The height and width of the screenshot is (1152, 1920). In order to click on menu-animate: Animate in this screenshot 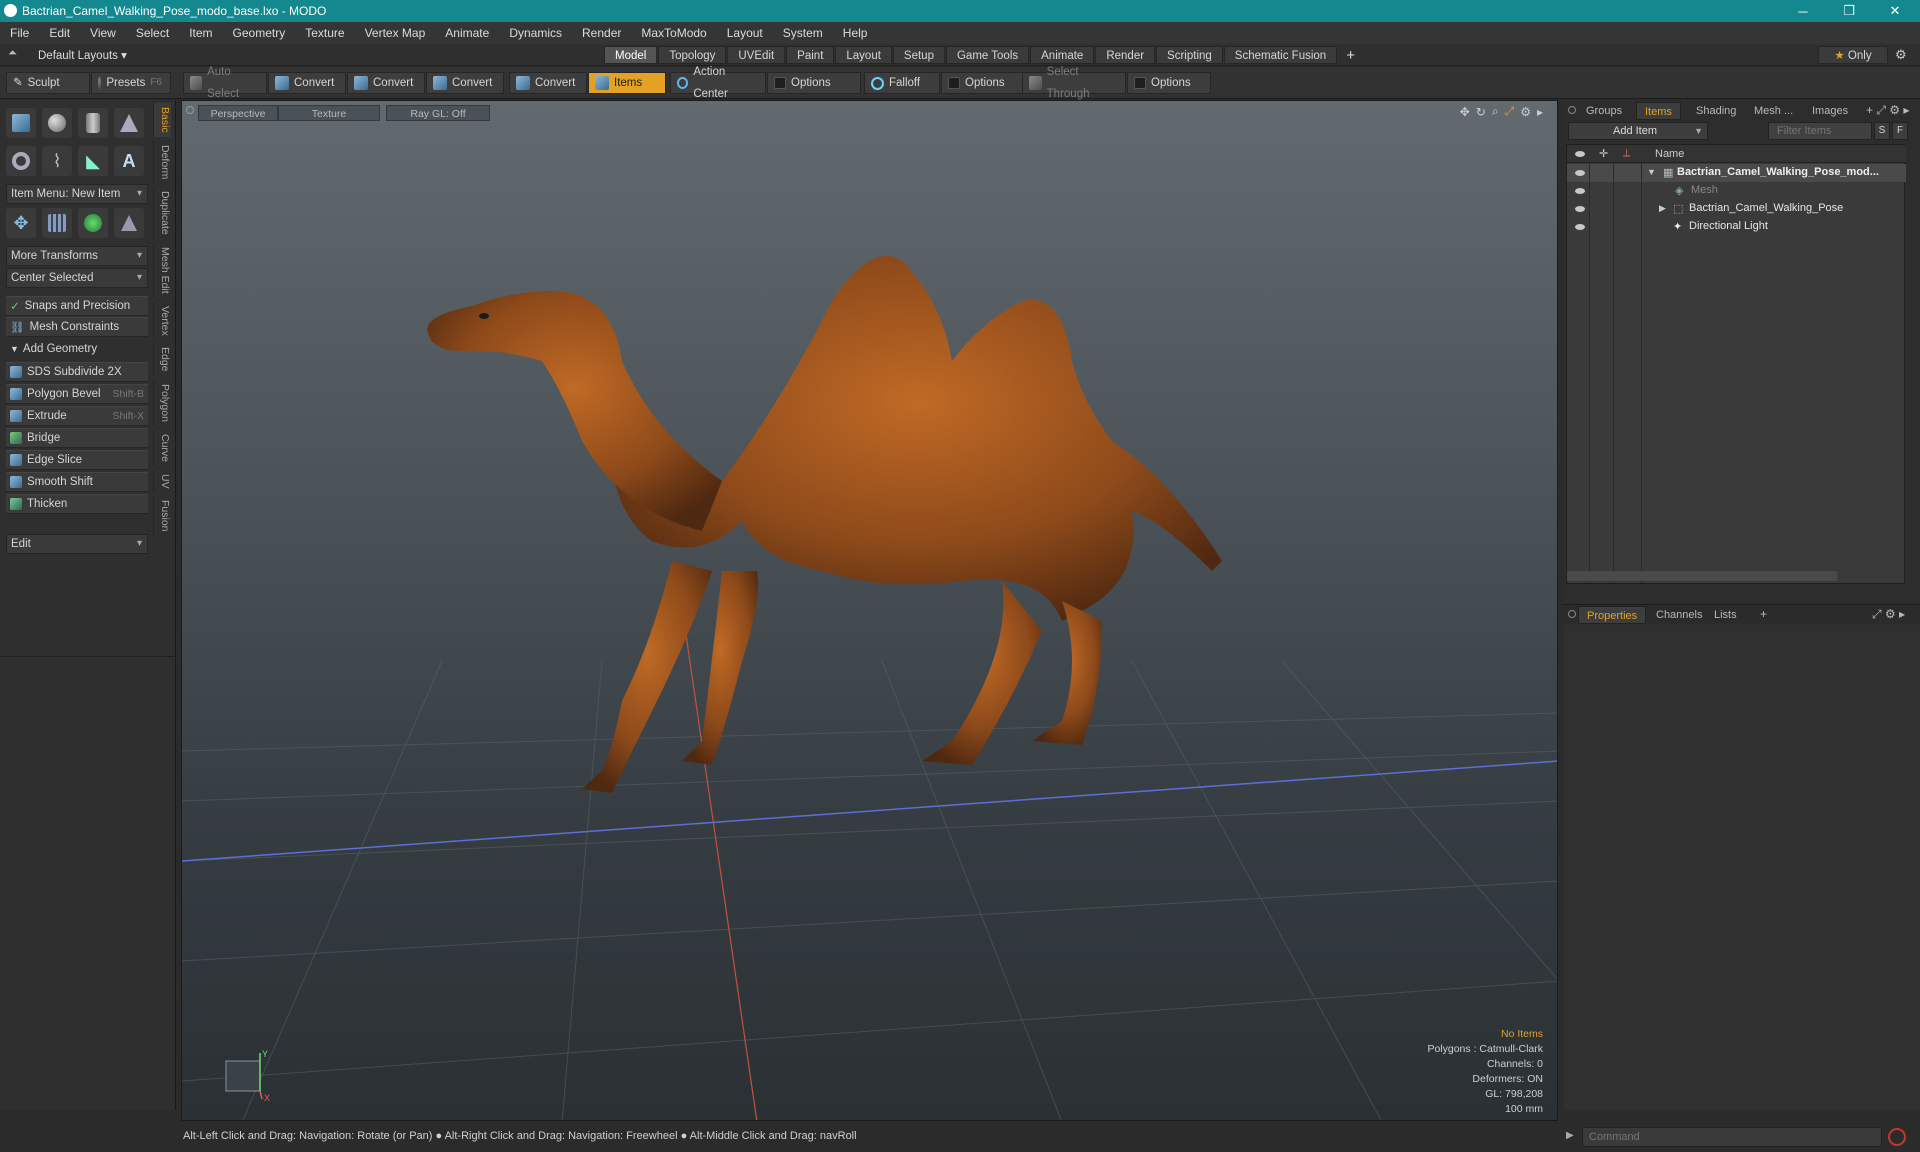, I will do `click(467, 33)`.